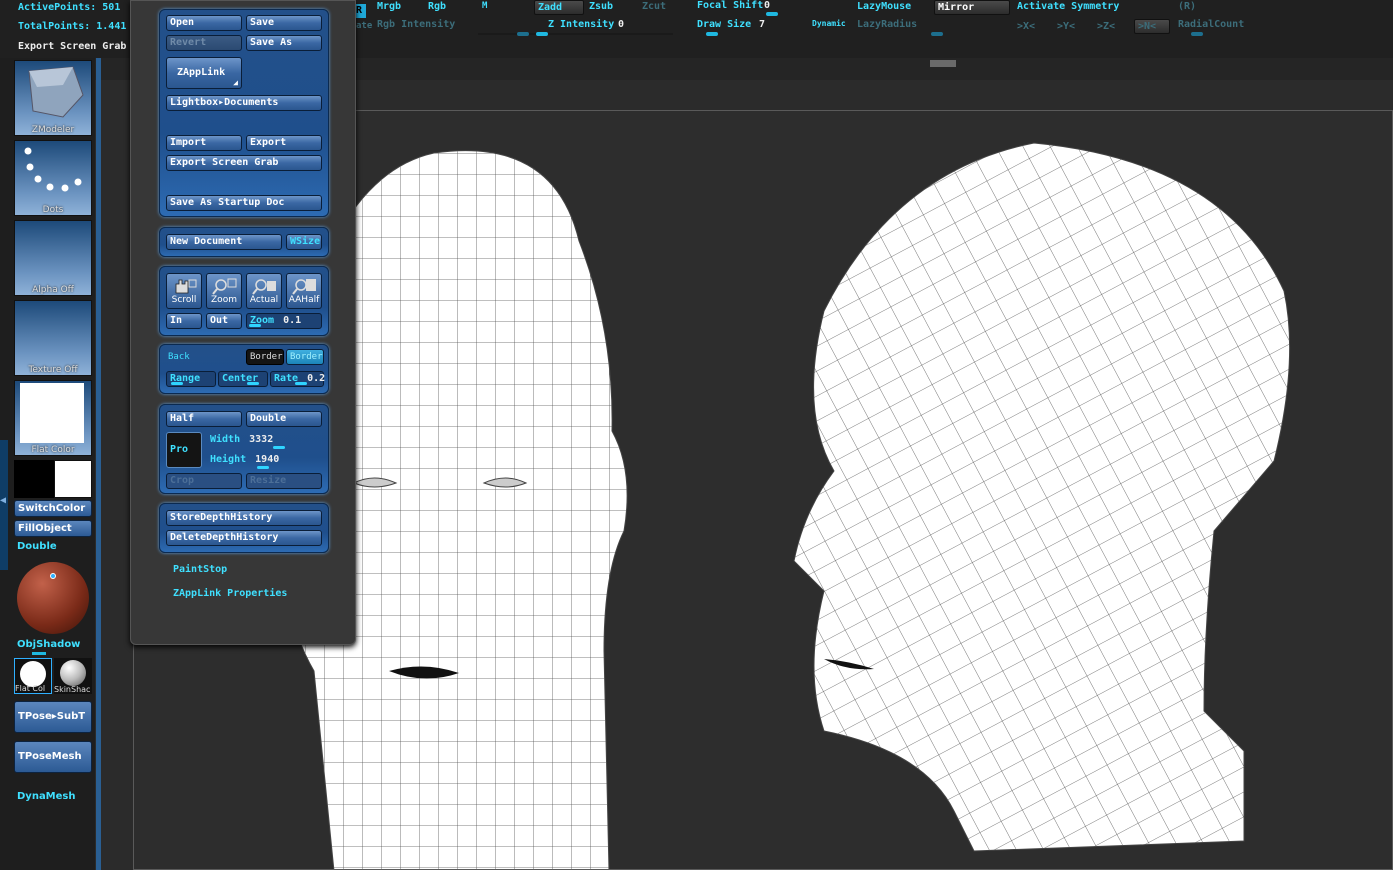  What do you see at coordinates (53, 418) in the screenshot?
I see `material-selector: Flat Color` at bounding box center [53, 418].